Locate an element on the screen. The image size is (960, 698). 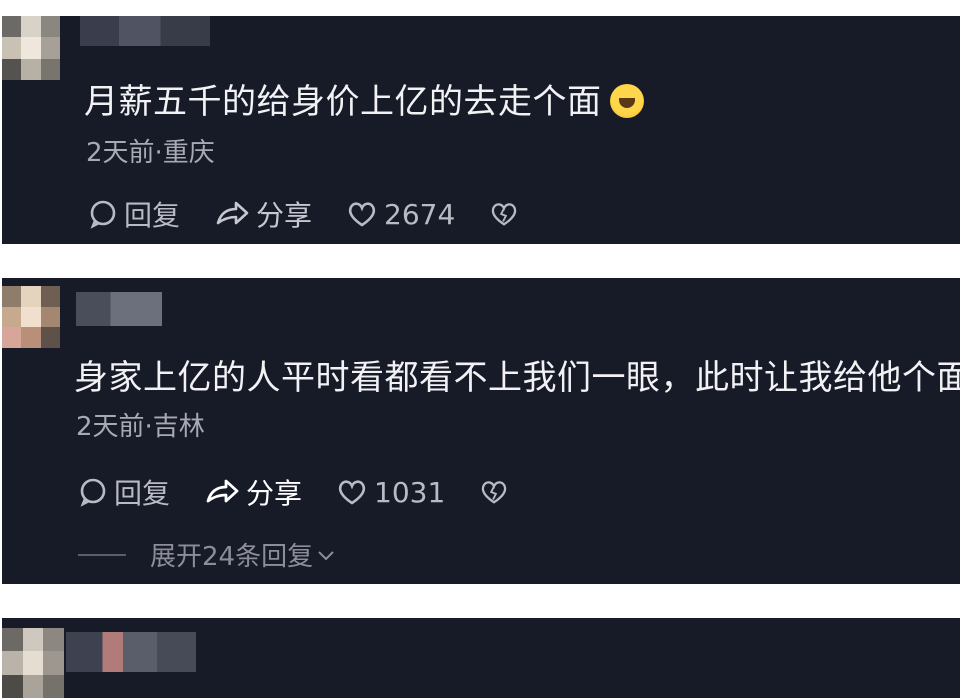
comment-actions: 回复 分享 2674 is located at coordinates (323, 214).